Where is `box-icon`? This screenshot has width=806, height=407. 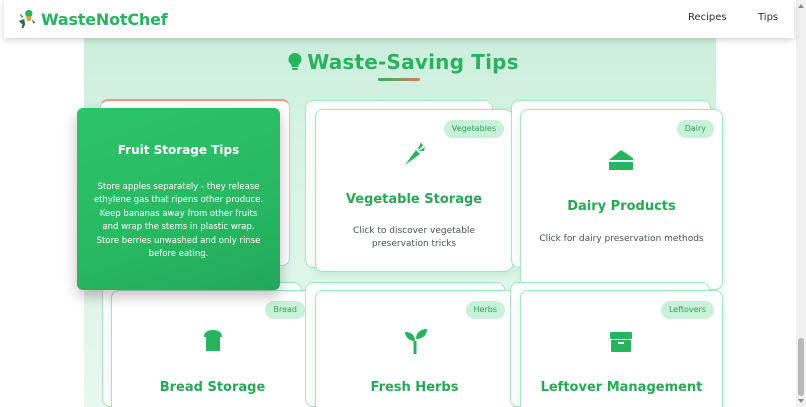
box-icon is located at coordinates (621, 342).